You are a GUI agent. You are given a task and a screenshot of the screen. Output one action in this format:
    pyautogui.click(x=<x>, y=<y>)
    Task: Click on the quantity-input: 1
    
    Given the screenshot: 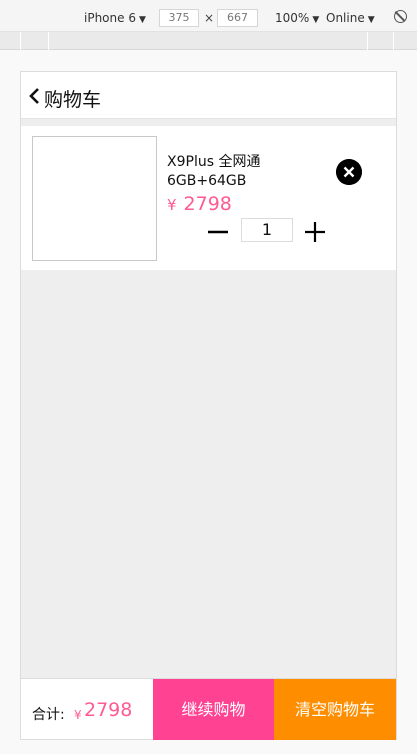 What is the action you would take?
    pyautogui.click(x=267, y=230)
    